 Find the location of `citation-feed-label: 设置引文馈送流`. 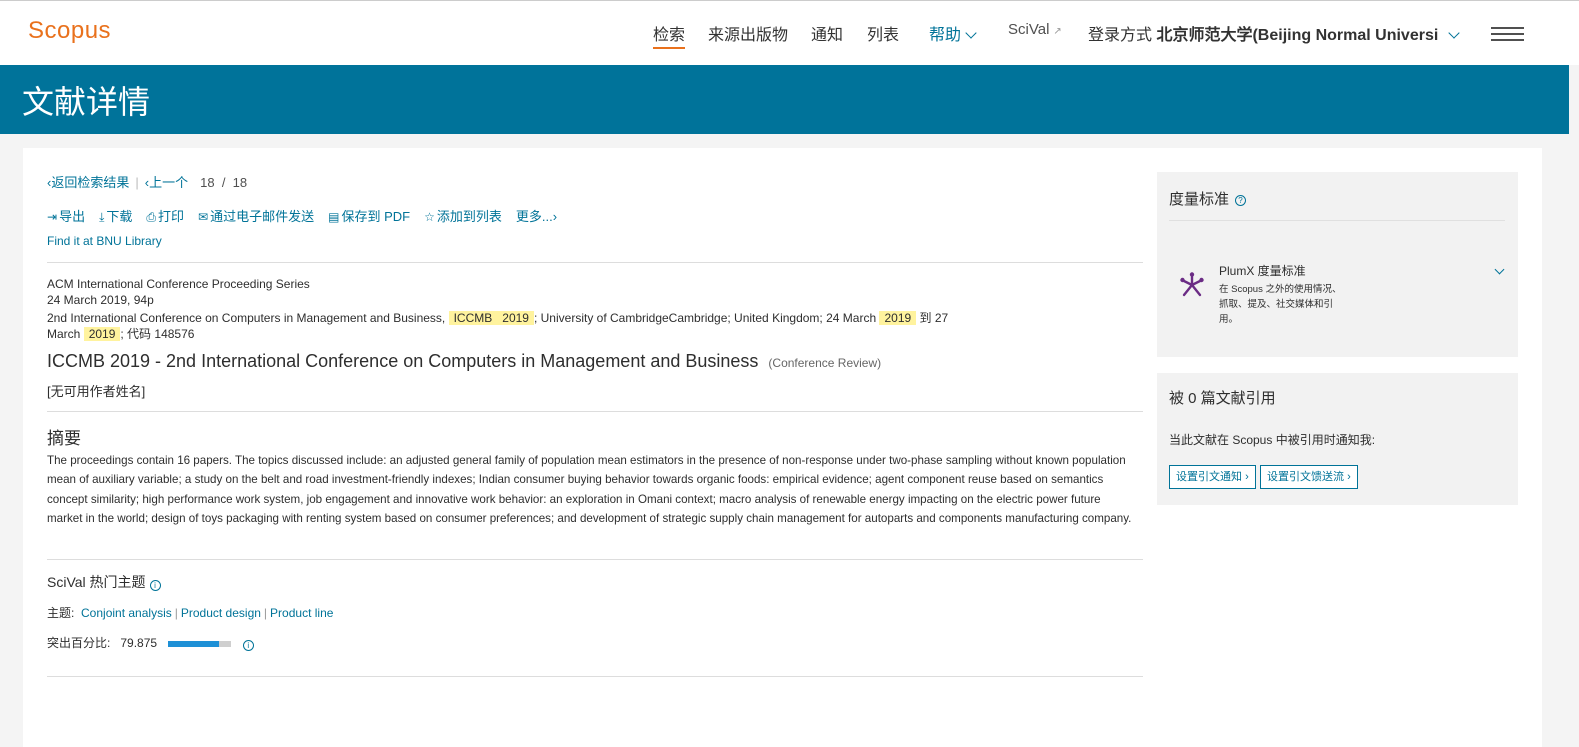

citation-feed-label: 设置引文馈送流 is located at coordinates (1305, 477).